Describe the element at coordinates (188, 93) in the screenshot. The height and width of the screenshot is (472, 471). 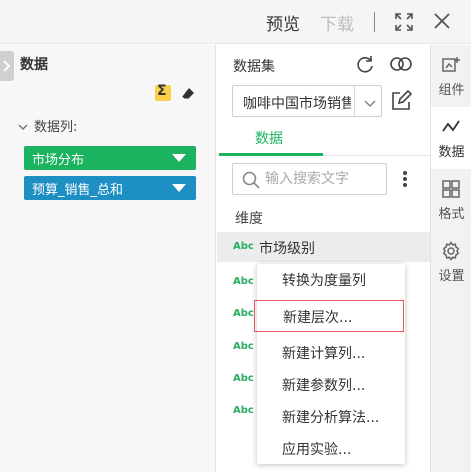
I see `eraser-icon` at that location.